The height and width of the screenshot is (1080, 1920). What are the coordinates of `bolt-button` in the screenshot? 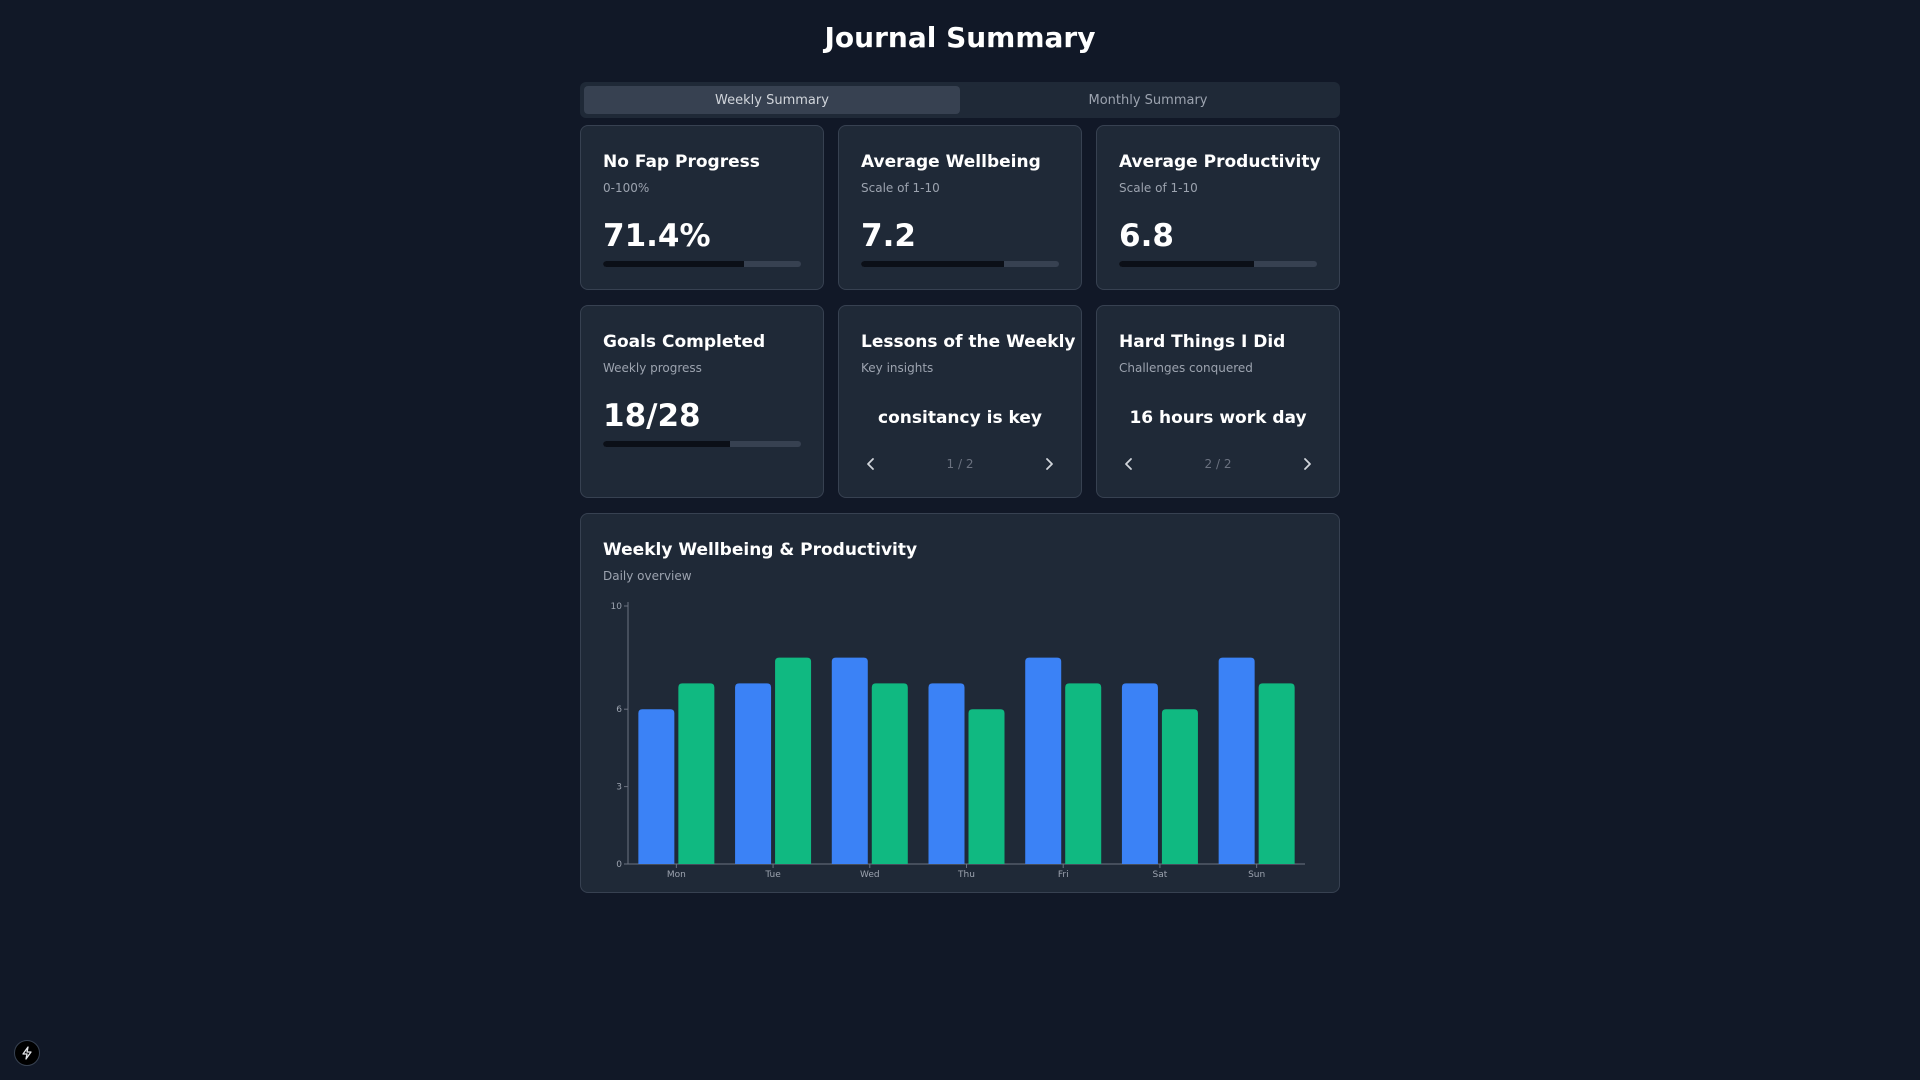 It's located at (27, 1053).